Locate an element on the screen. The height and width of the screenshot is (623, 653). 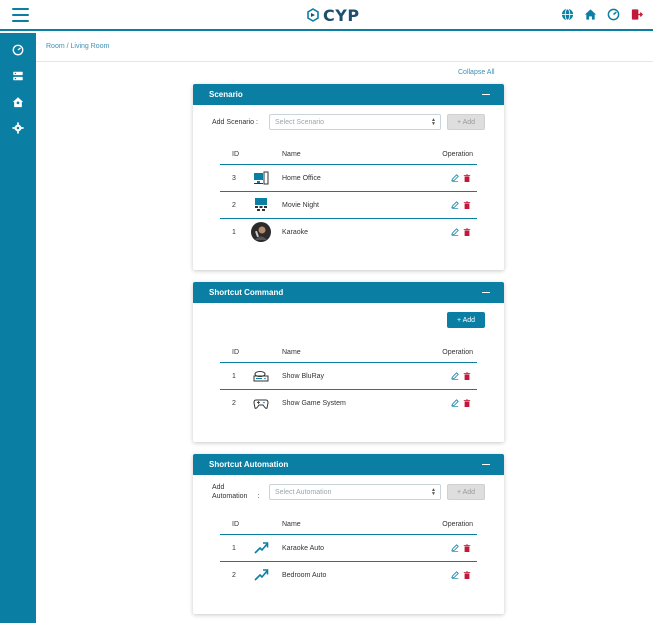
bluray-player-icon is located at coordinates (261, 376).